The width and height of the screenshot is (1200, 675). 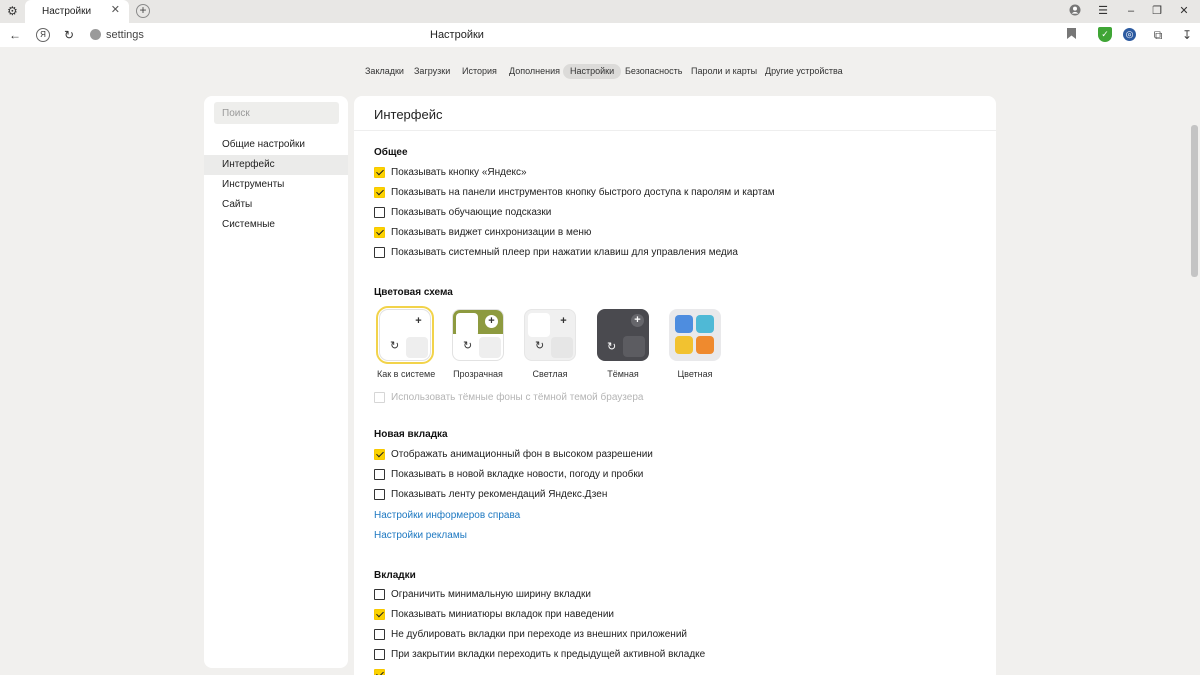 I want to click on back-arrow-icon: ←, so click(x=15, y=35).